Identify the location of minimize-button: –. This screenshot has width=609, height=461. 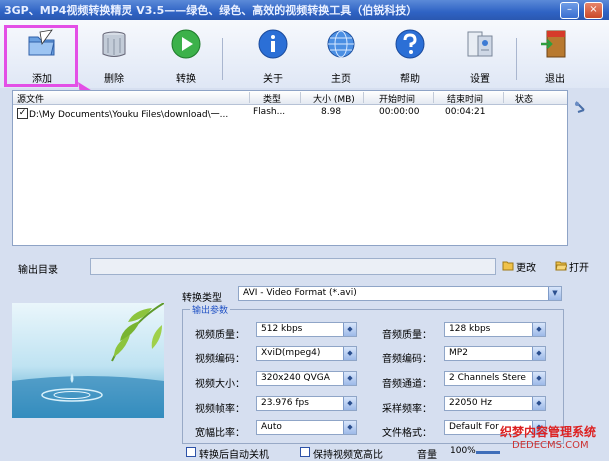
(569, 10).